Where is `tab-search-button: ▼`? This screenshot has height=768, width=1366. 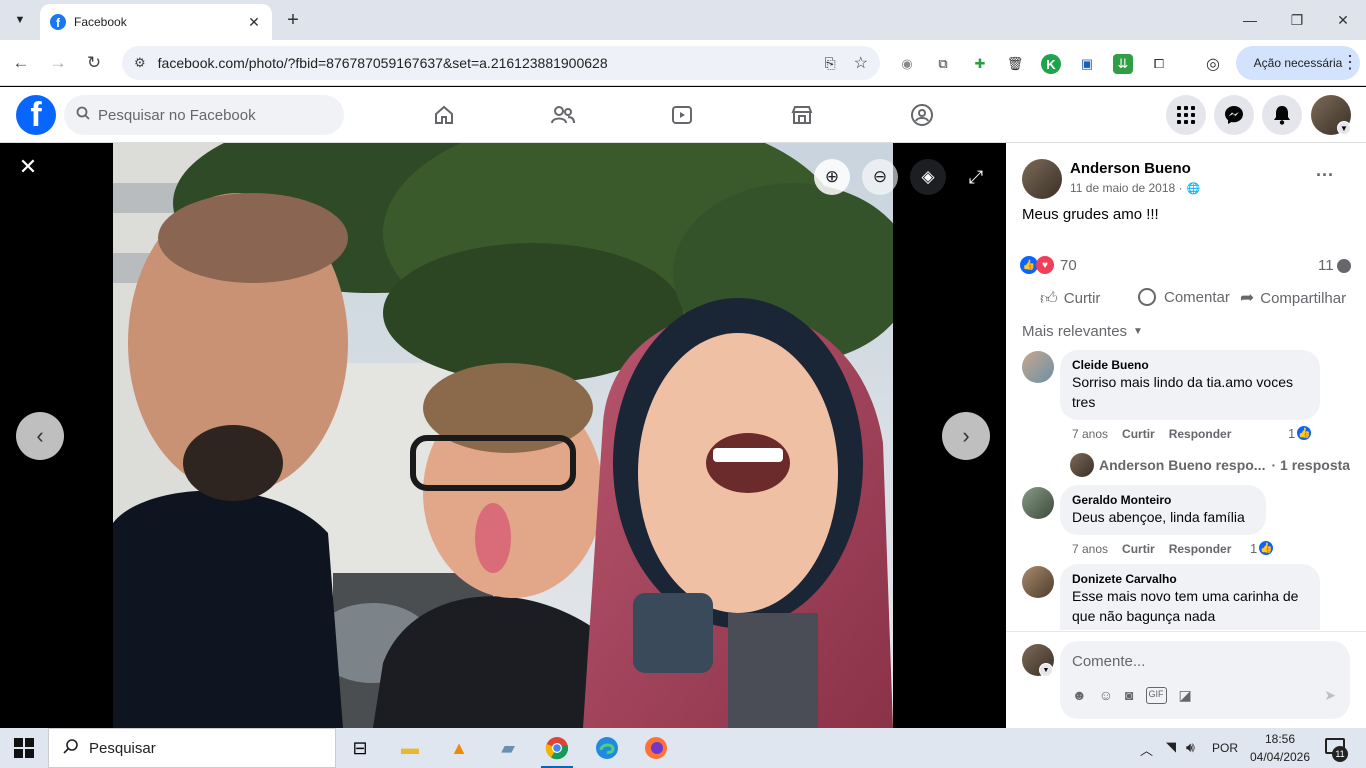 tab-search-button: ▼ is located at coordinates (20, 20).